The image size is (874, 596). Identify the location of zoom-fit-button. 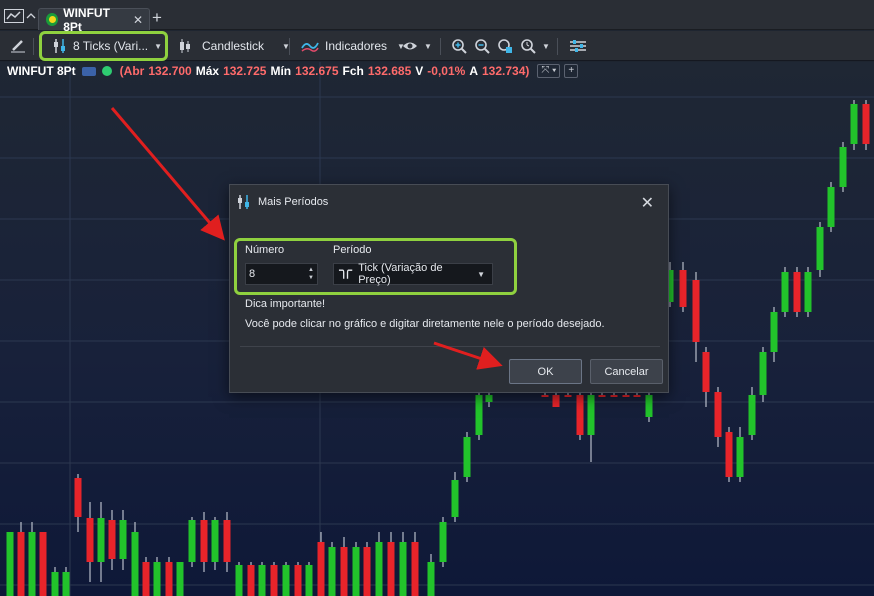
(505, 46).